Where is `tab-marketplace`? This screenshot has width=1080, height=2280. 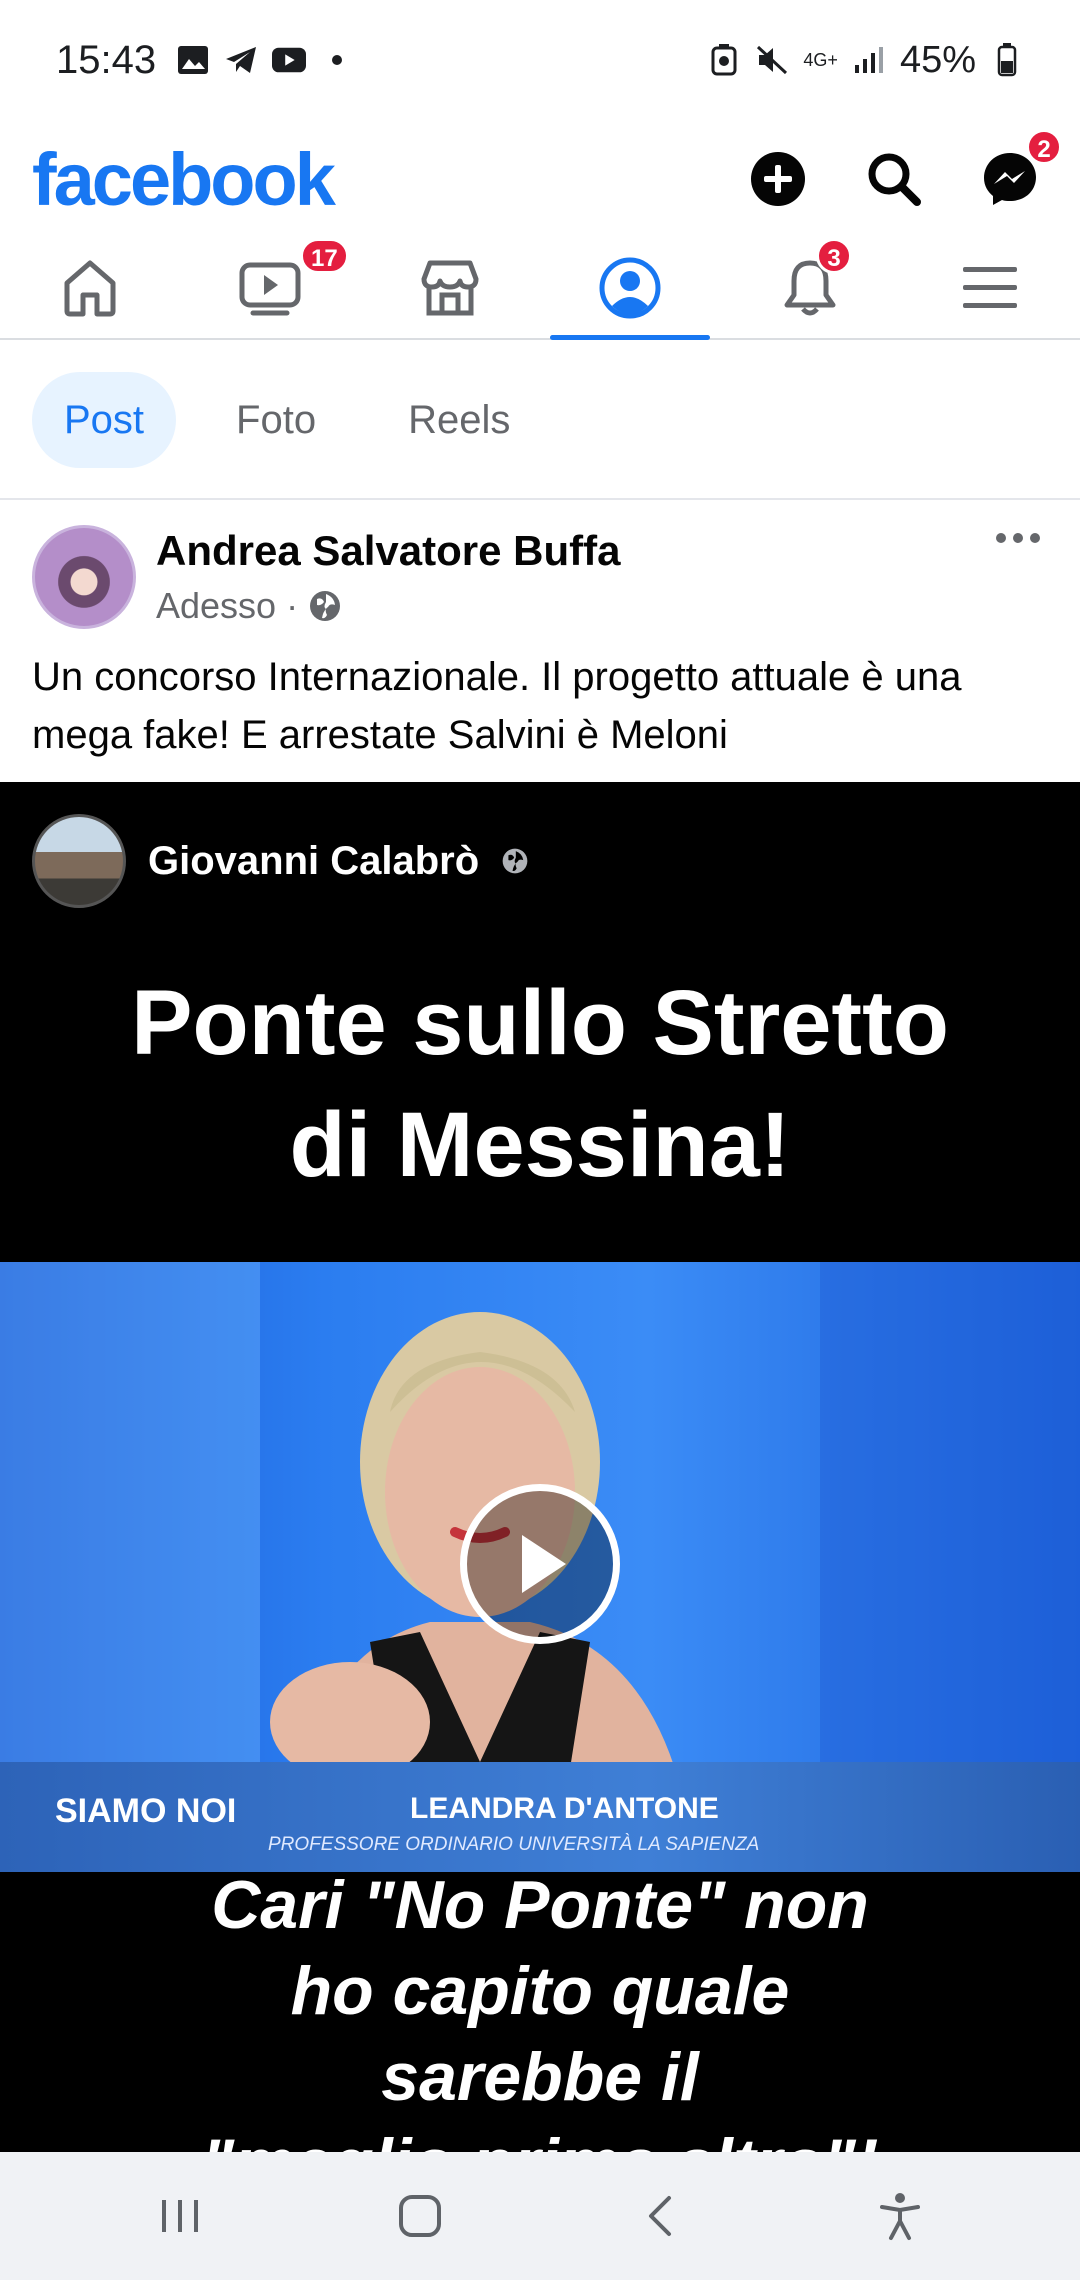
tab-marketplace is located at coordinates (450, 288).